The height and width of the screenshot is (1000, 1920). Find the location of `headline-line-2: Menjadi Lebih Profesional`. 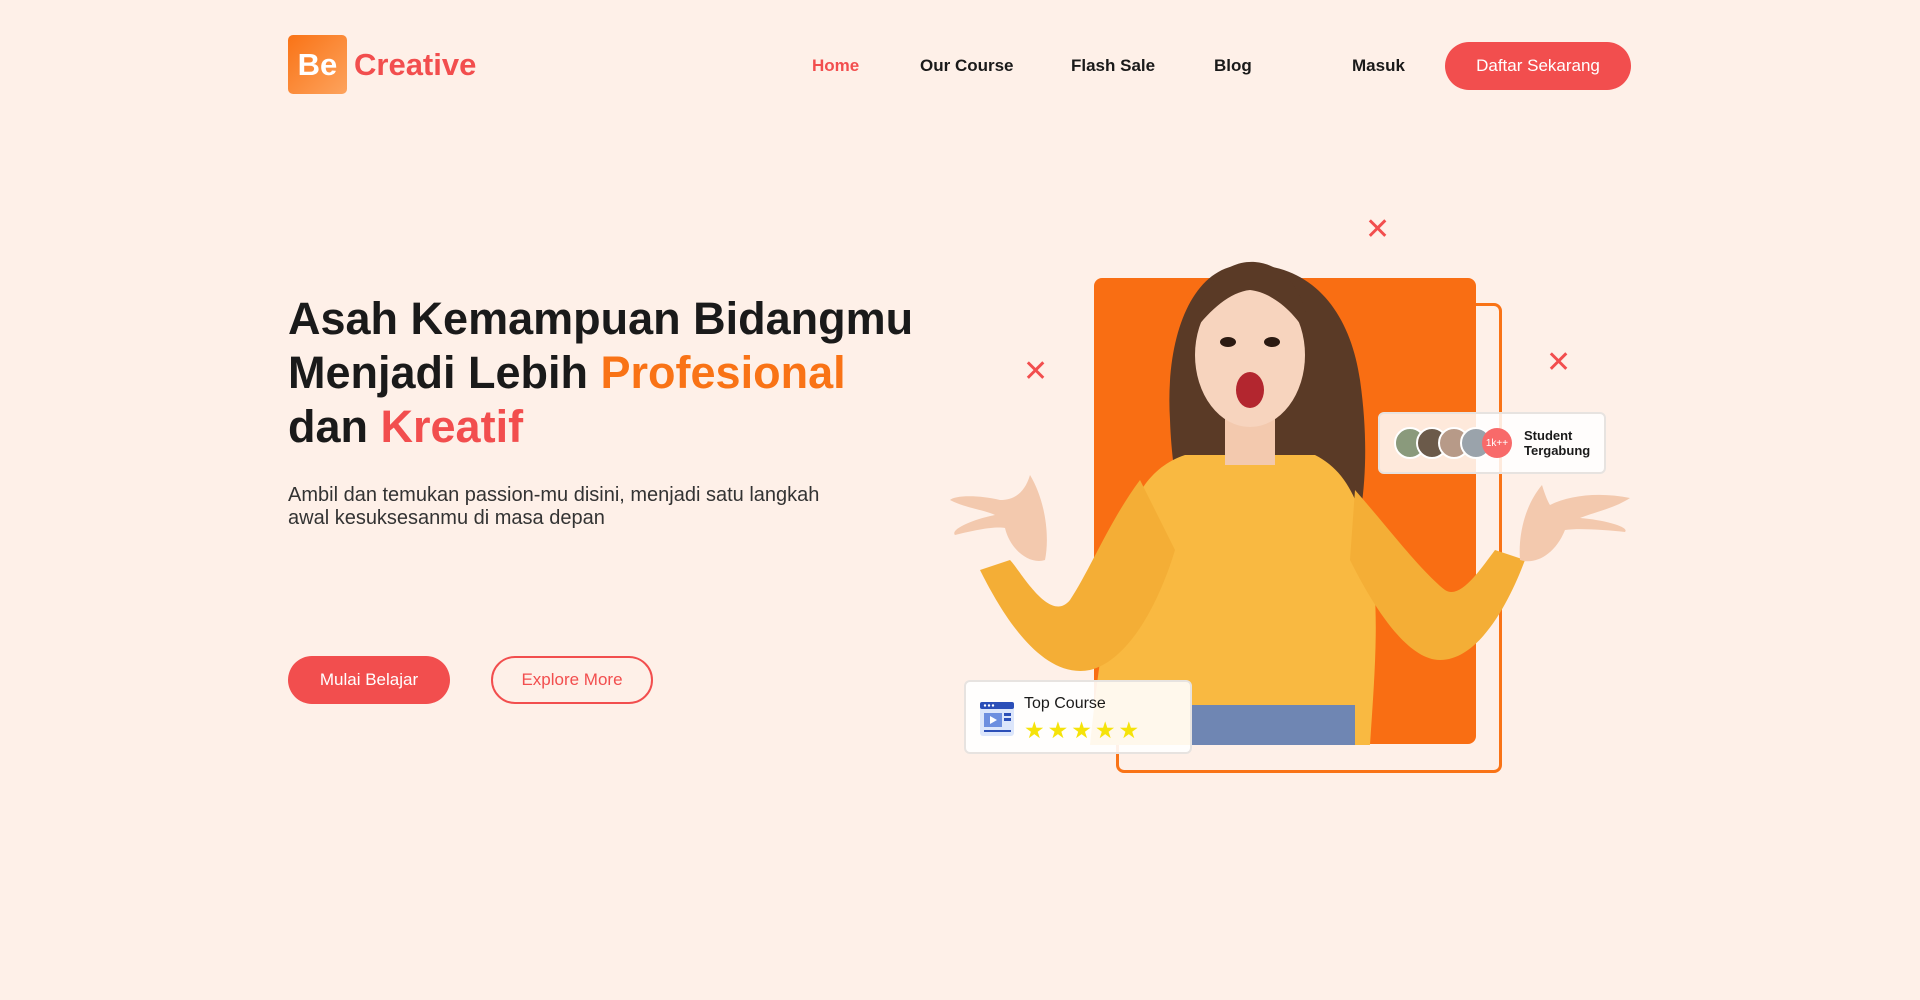

headline-line-2: Menjadi Lebih Profesional is located at coordinates (600, 373).